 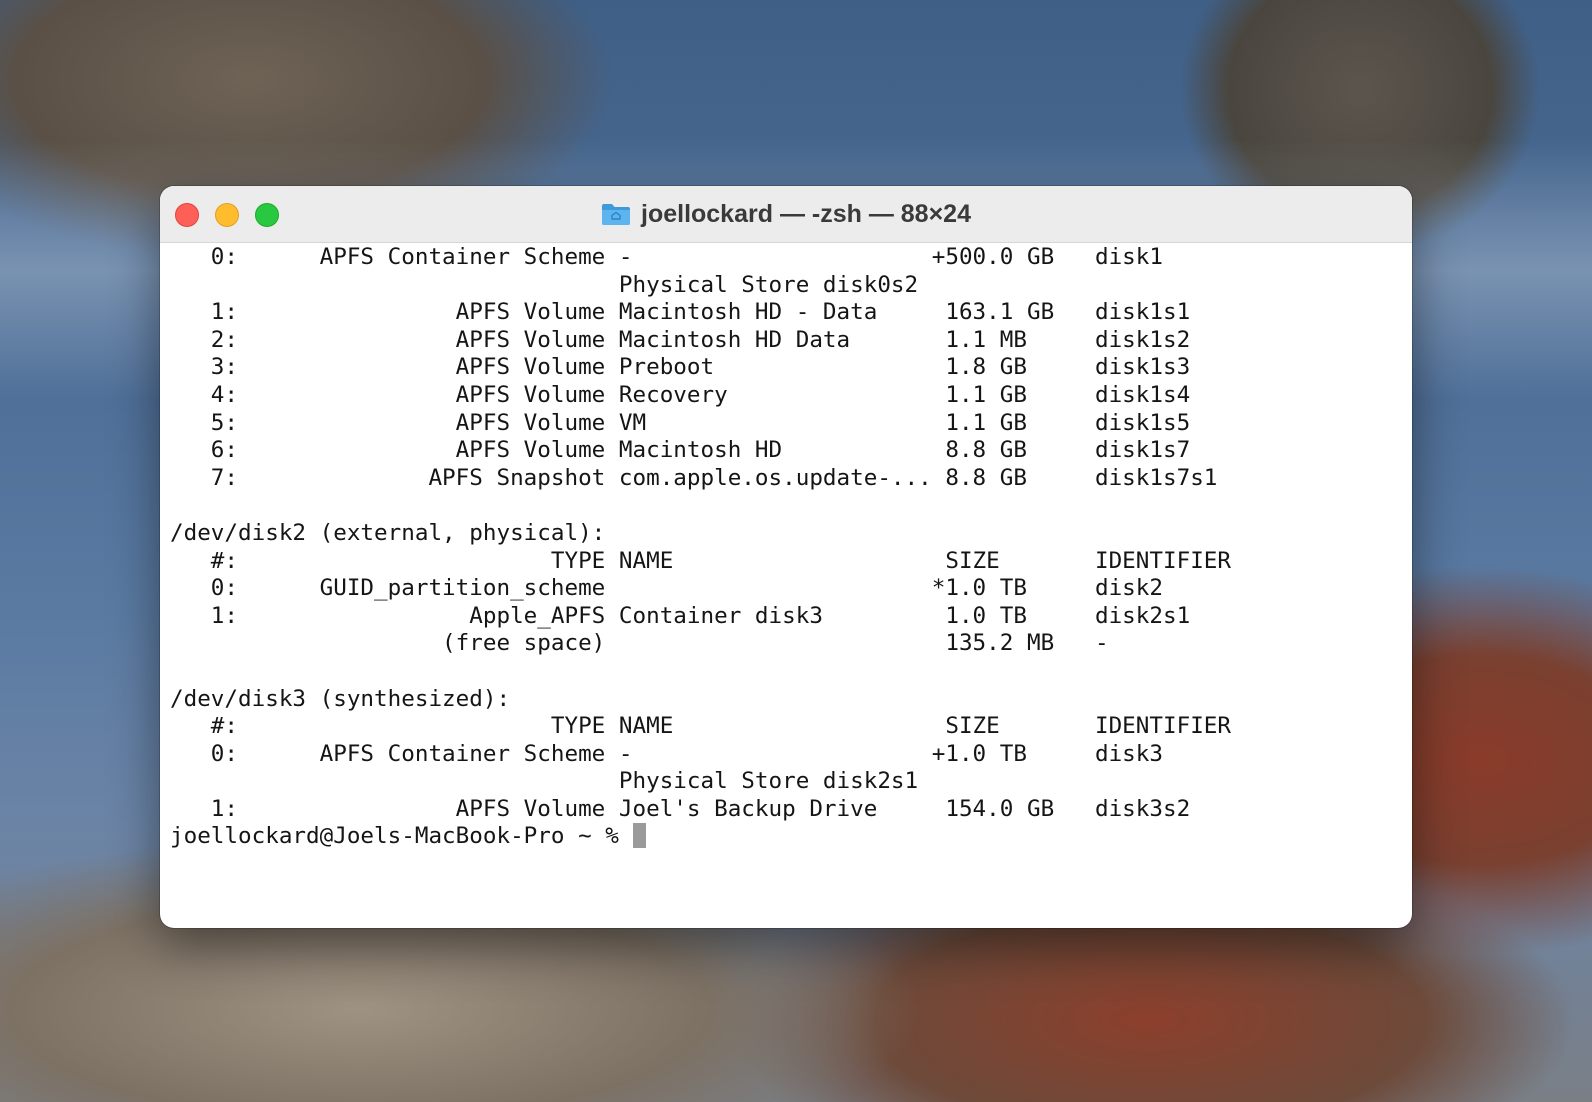 I want to click on terminal-line: 0: GUID_partition_scheme *1.0 TB disk2, so click(x=666, y=588).